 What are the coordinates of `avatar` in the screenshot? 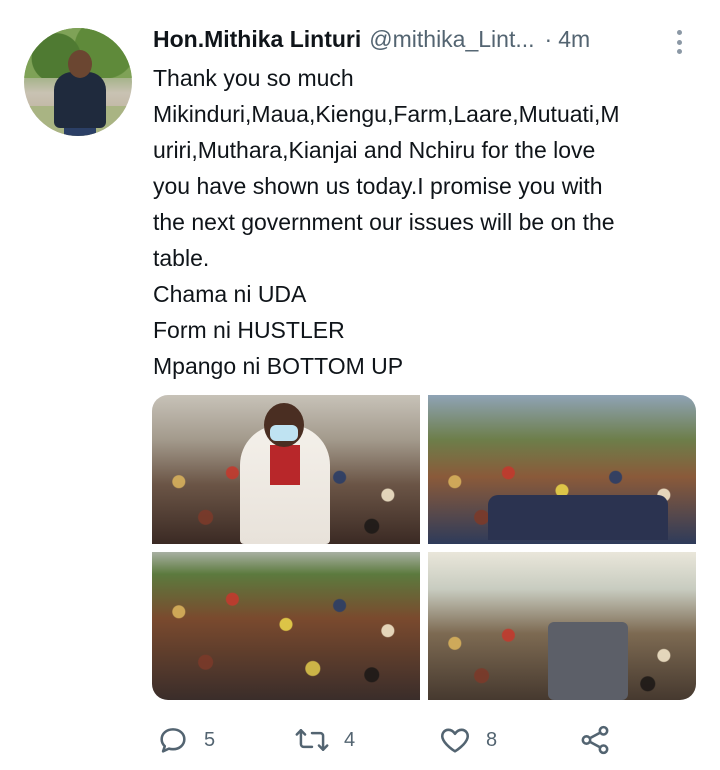 It's located at (78, 82).